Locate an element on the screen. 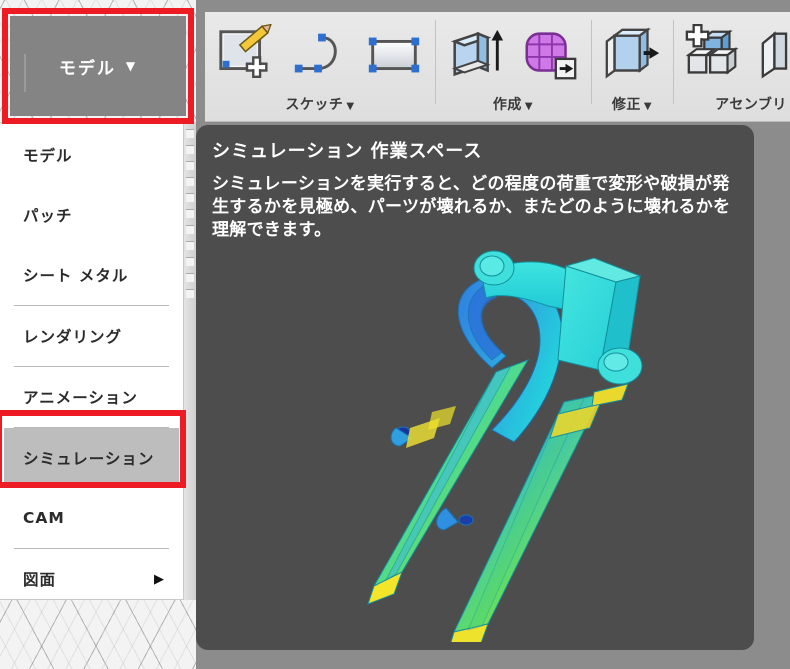 The height and width of the screenshot is (669, 790). ribbon-group-label-assemble: アセンブリ is located at coordinates (751, 104).